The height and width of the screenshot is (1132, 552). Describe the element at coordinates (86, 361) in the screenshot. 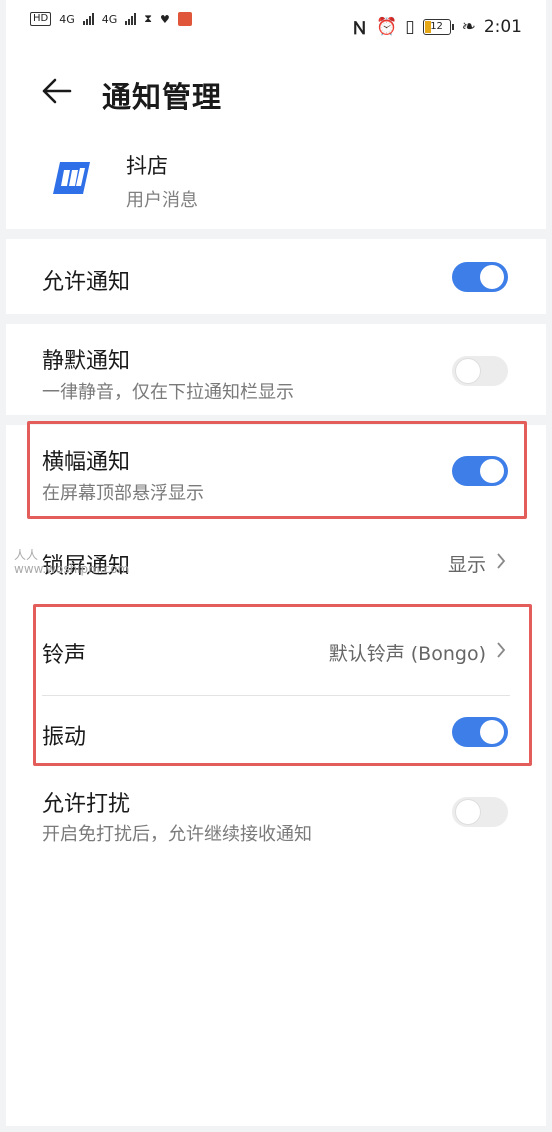

I see `silent-notifications-label: 静默通知` at that location.